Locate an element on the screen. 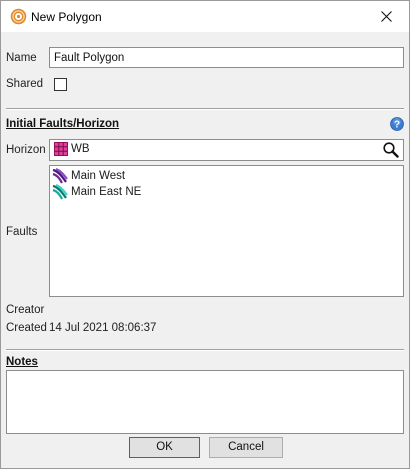  fault-surface-teal-icon is located at coordinates (60, 192).